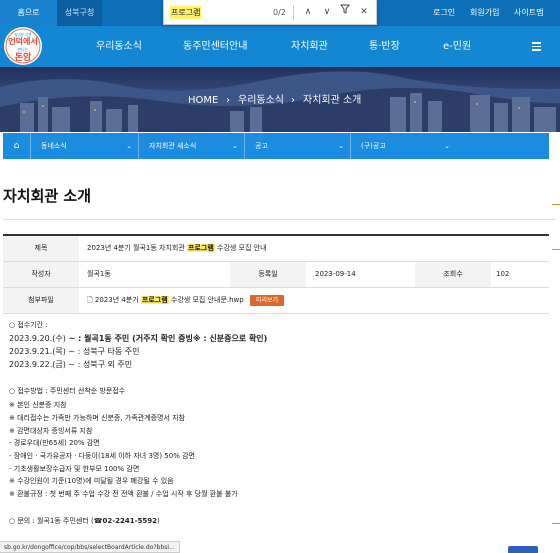  What do you see at coordinates (54, 443) in the screenshot?
I see `discount-line: - 경로우대(만65세) 20% 감면` at bounding box center [54, 443].